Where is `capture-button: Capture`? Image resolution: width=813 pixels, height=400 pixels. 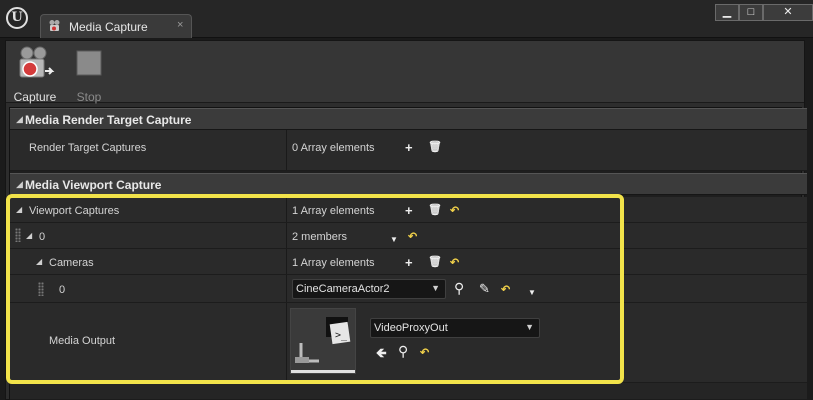 capture-button: Capture is located at coordinates (35, 74).